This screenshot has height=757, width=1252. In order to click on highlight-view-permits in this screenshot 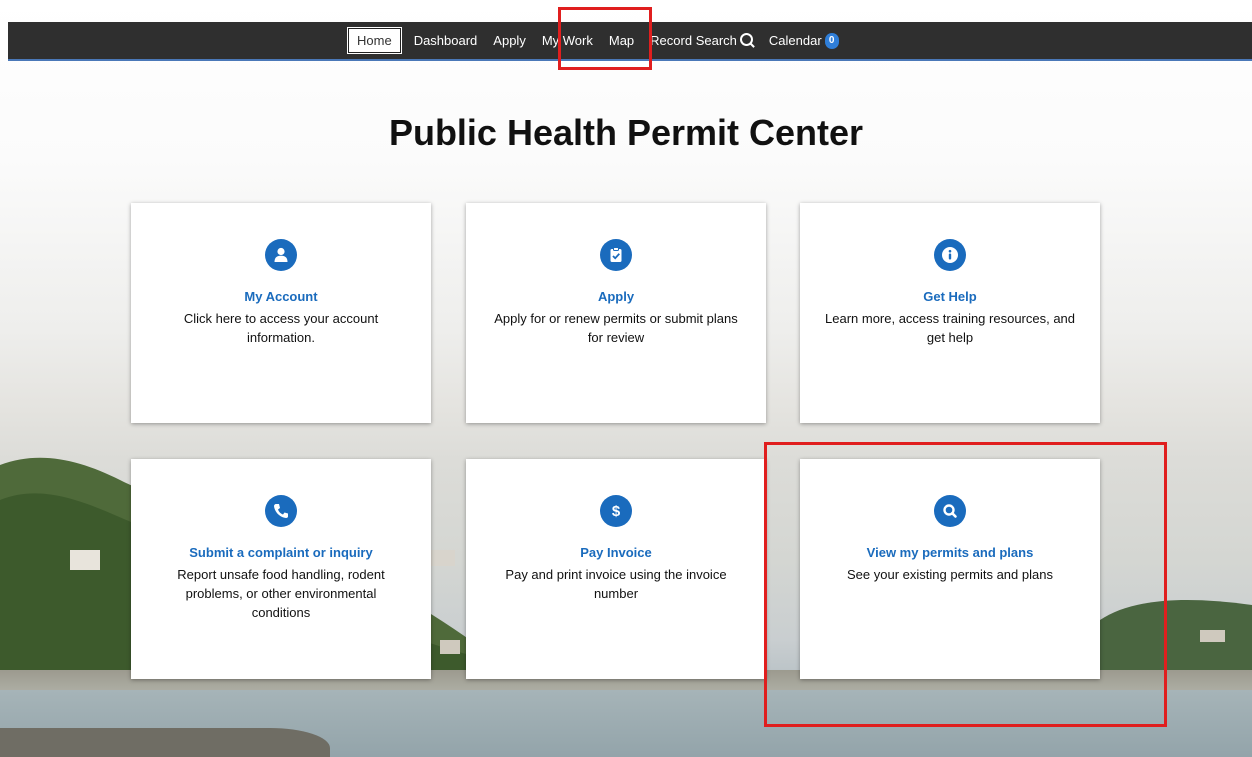, I will do `click(965, 584)`.